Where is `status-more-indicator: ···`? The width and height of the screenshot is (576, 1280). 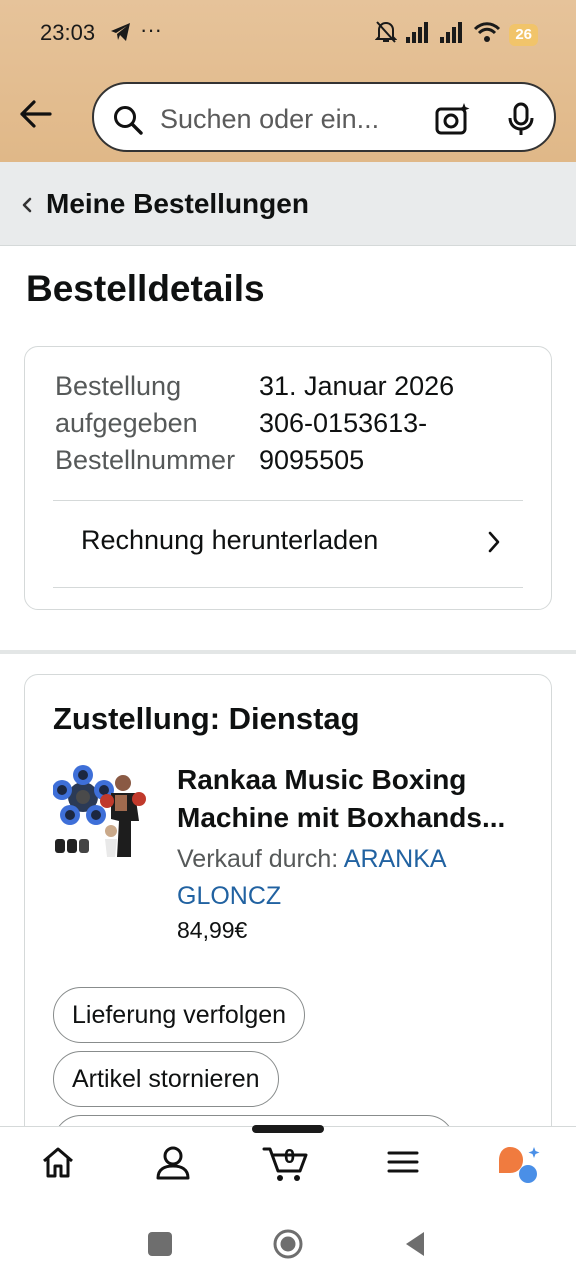 status-more-indicator: ··· is located at coordinates (151, 29).